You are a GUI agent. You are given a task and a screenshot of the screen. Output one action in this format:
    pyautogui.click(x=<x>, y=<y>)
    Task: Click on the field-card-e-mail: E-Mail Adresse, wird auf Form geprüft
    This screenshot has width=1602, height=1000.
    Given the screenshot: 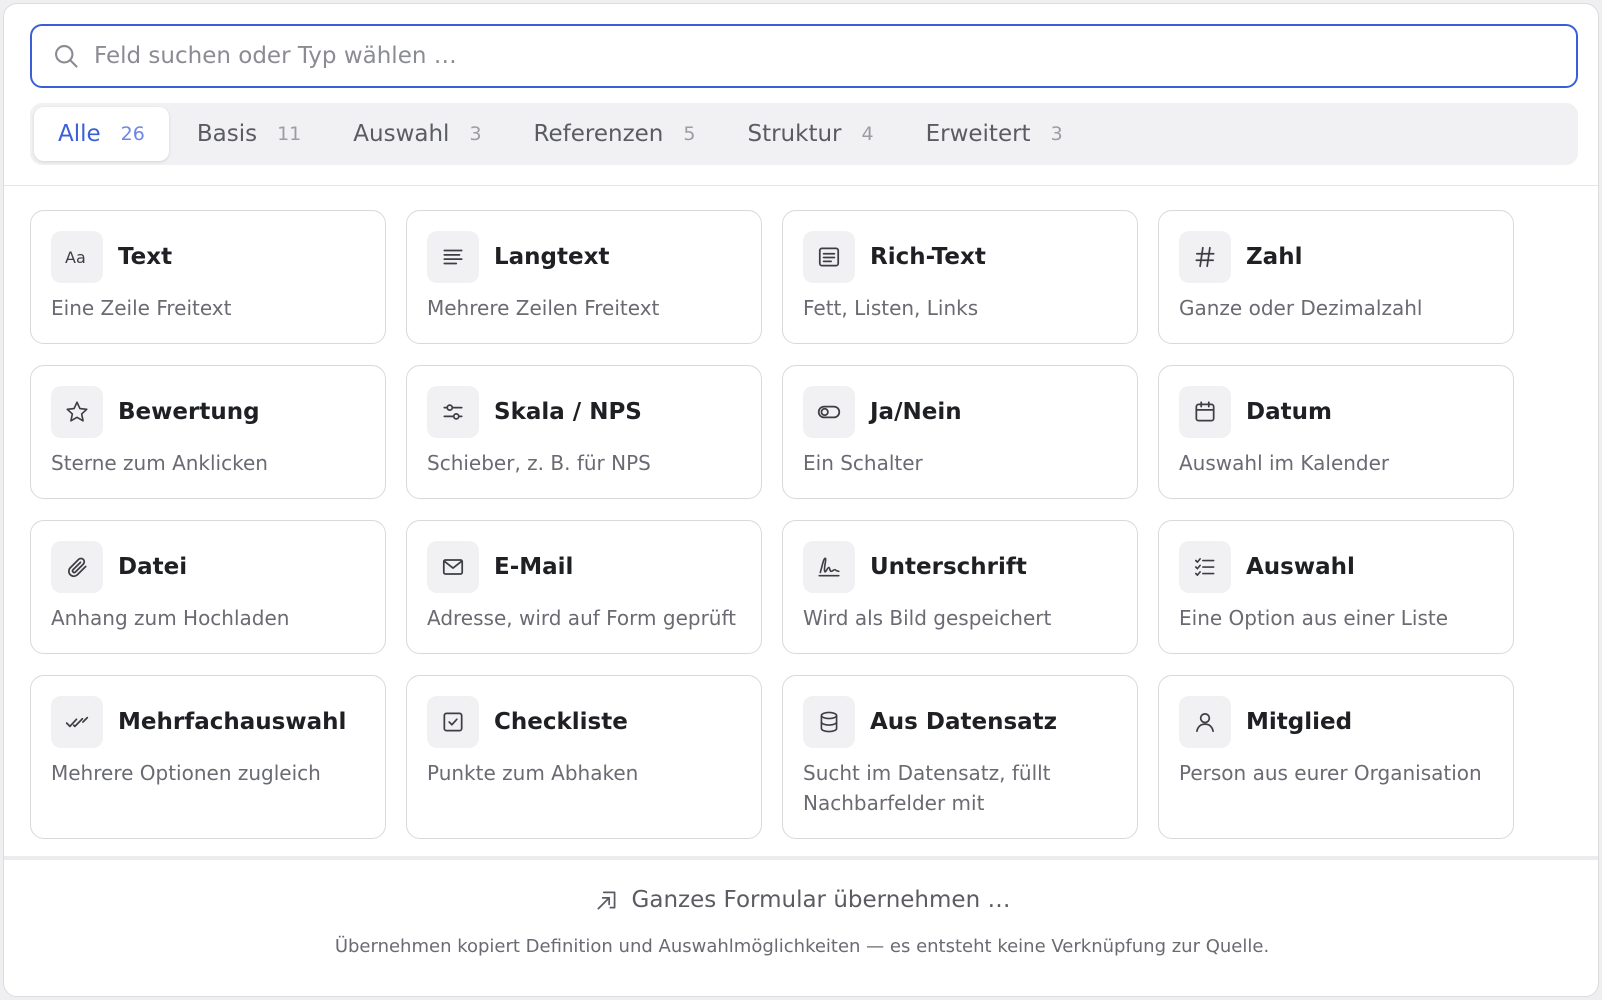 What is the action you would take?
    pyautogui.click(x=584, y=587)
    